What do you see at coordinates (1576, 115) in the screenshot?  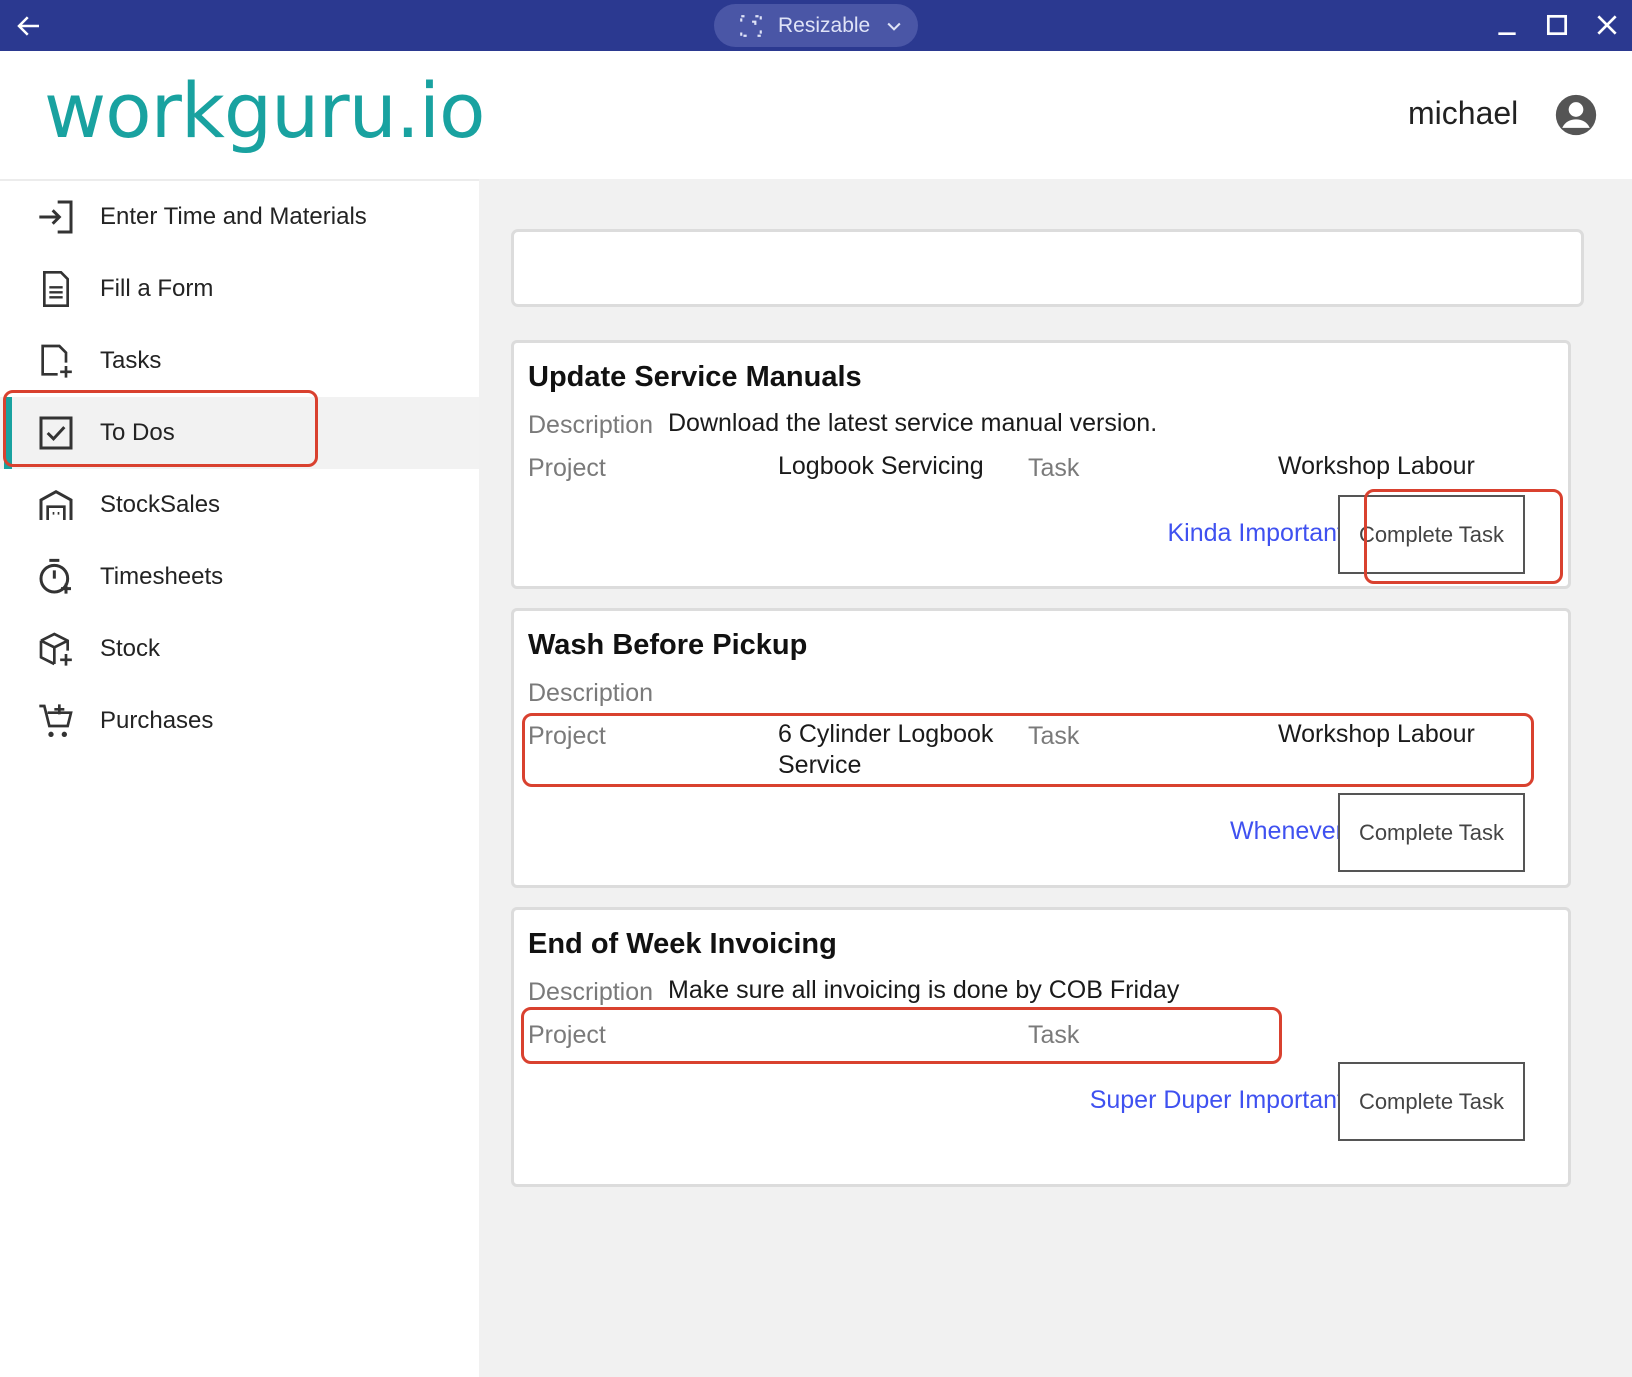 I see `account-avatar-icon` at bounding box center [1576, 115].